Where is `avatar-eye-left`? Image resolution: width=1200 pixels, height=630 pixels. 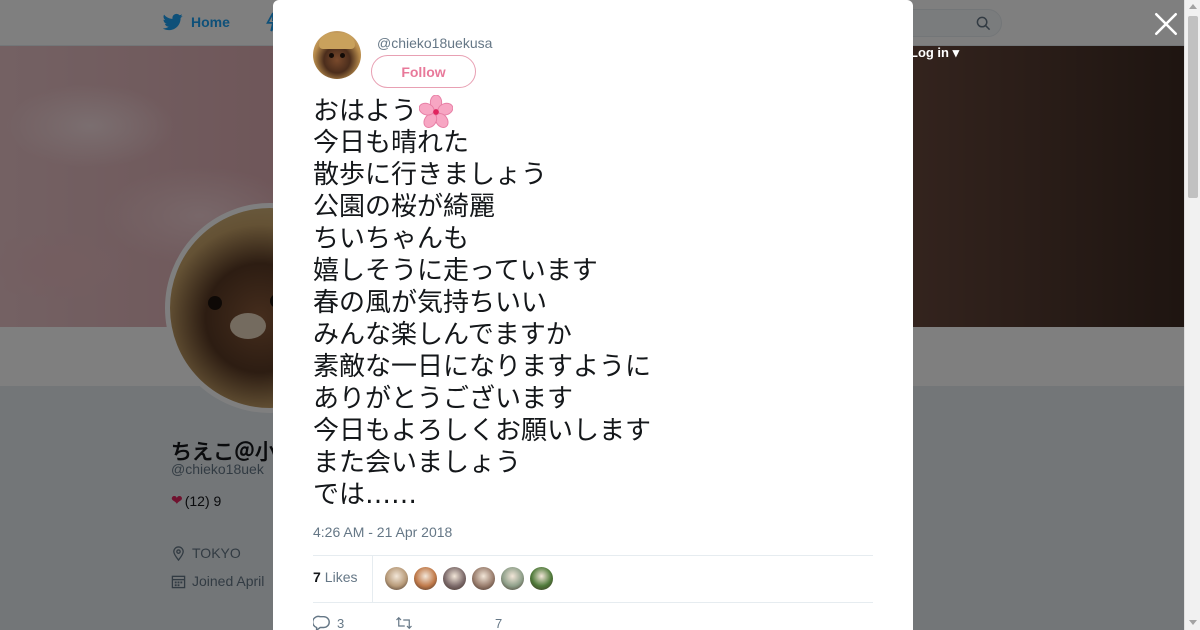 avatar-eye-left is located at coordinates (331, 55).